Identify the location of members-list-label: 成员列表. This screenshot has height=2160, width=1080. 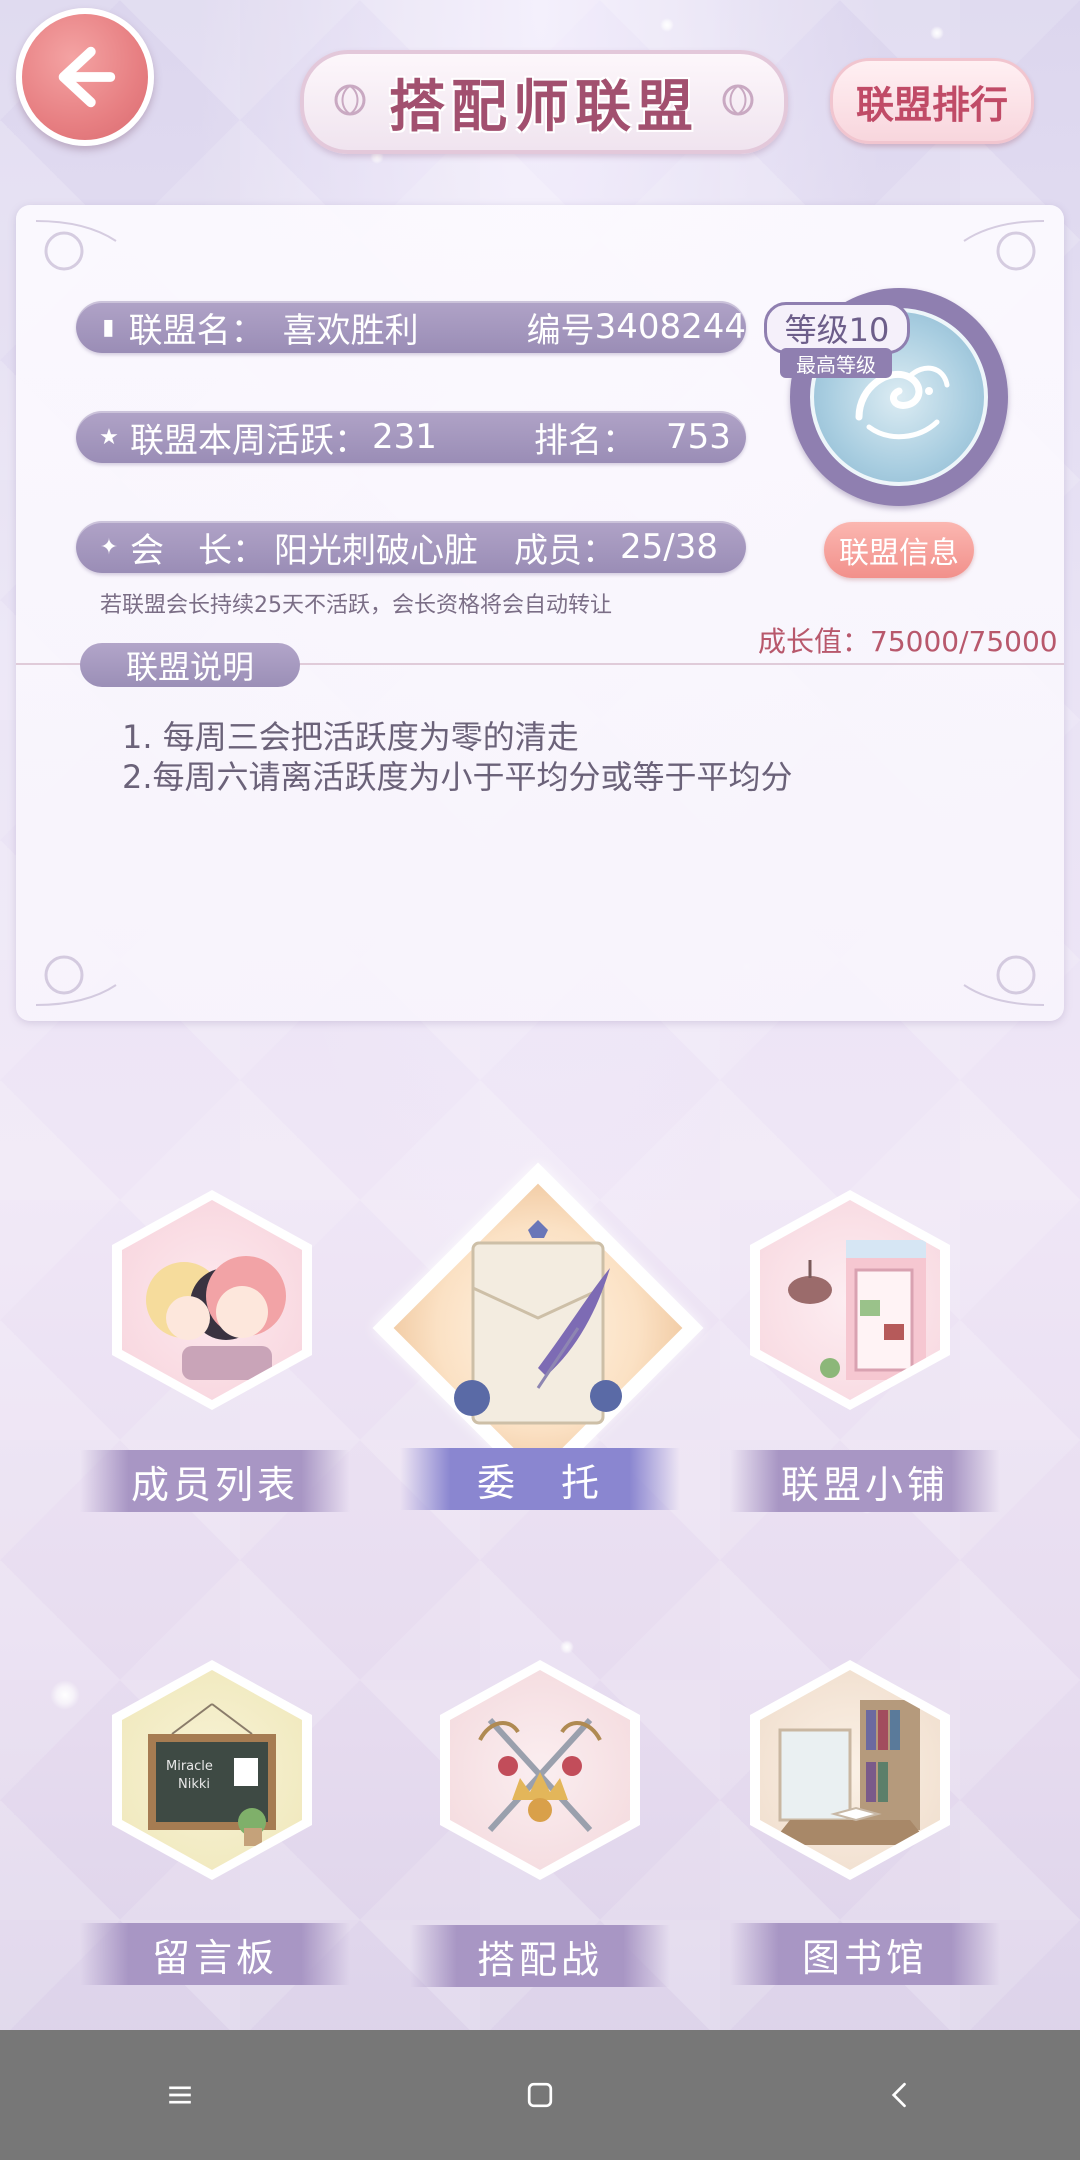
(215, 1481).